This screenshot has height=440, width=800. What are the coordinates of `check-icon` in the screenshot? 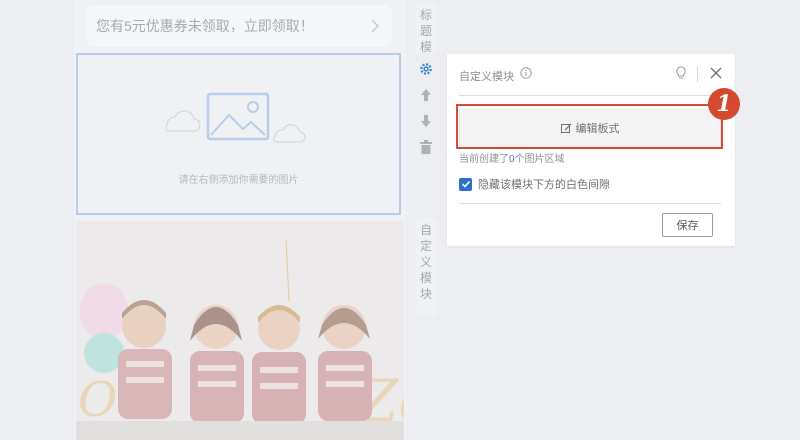 It's located at (465, 184).